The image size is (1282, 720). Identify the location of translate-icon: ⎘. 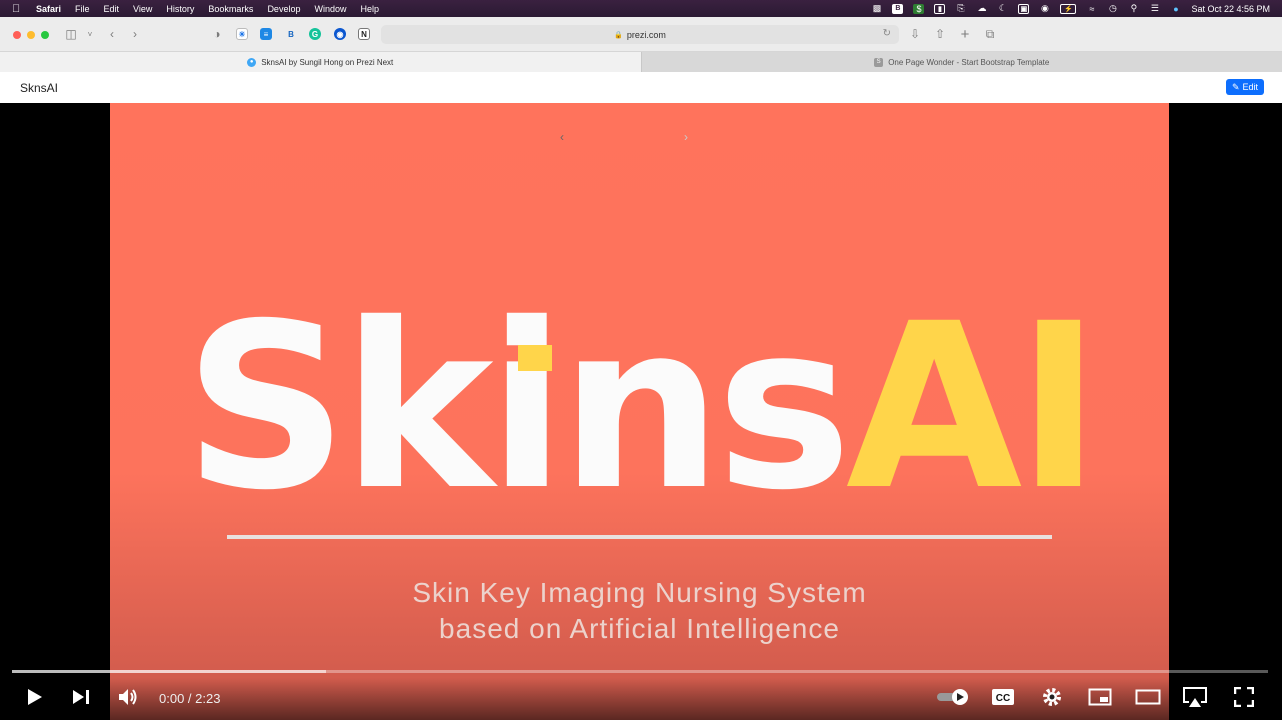
(960, 8).